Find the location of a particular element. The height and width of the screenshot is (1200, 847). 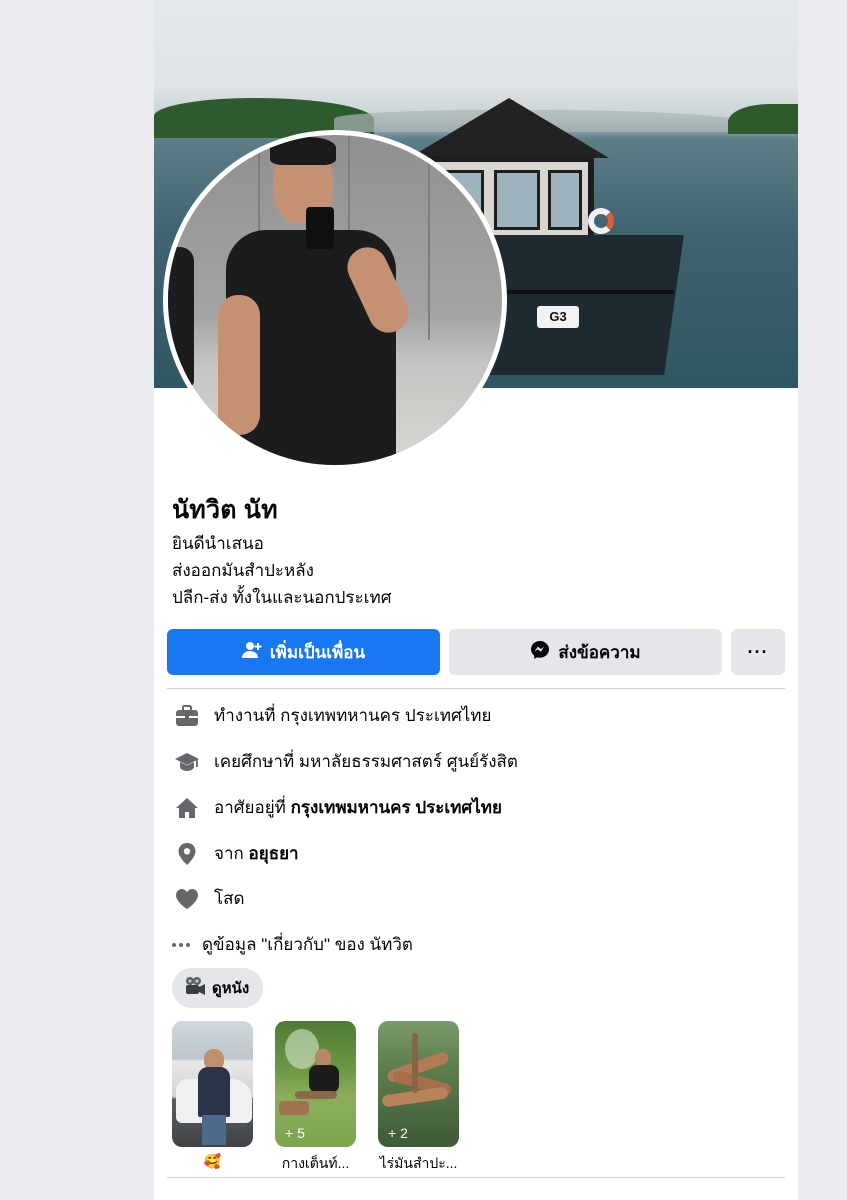

add-friend-label: เพิ่มเป็นเพื่อน is located at coordinates (317, 652).